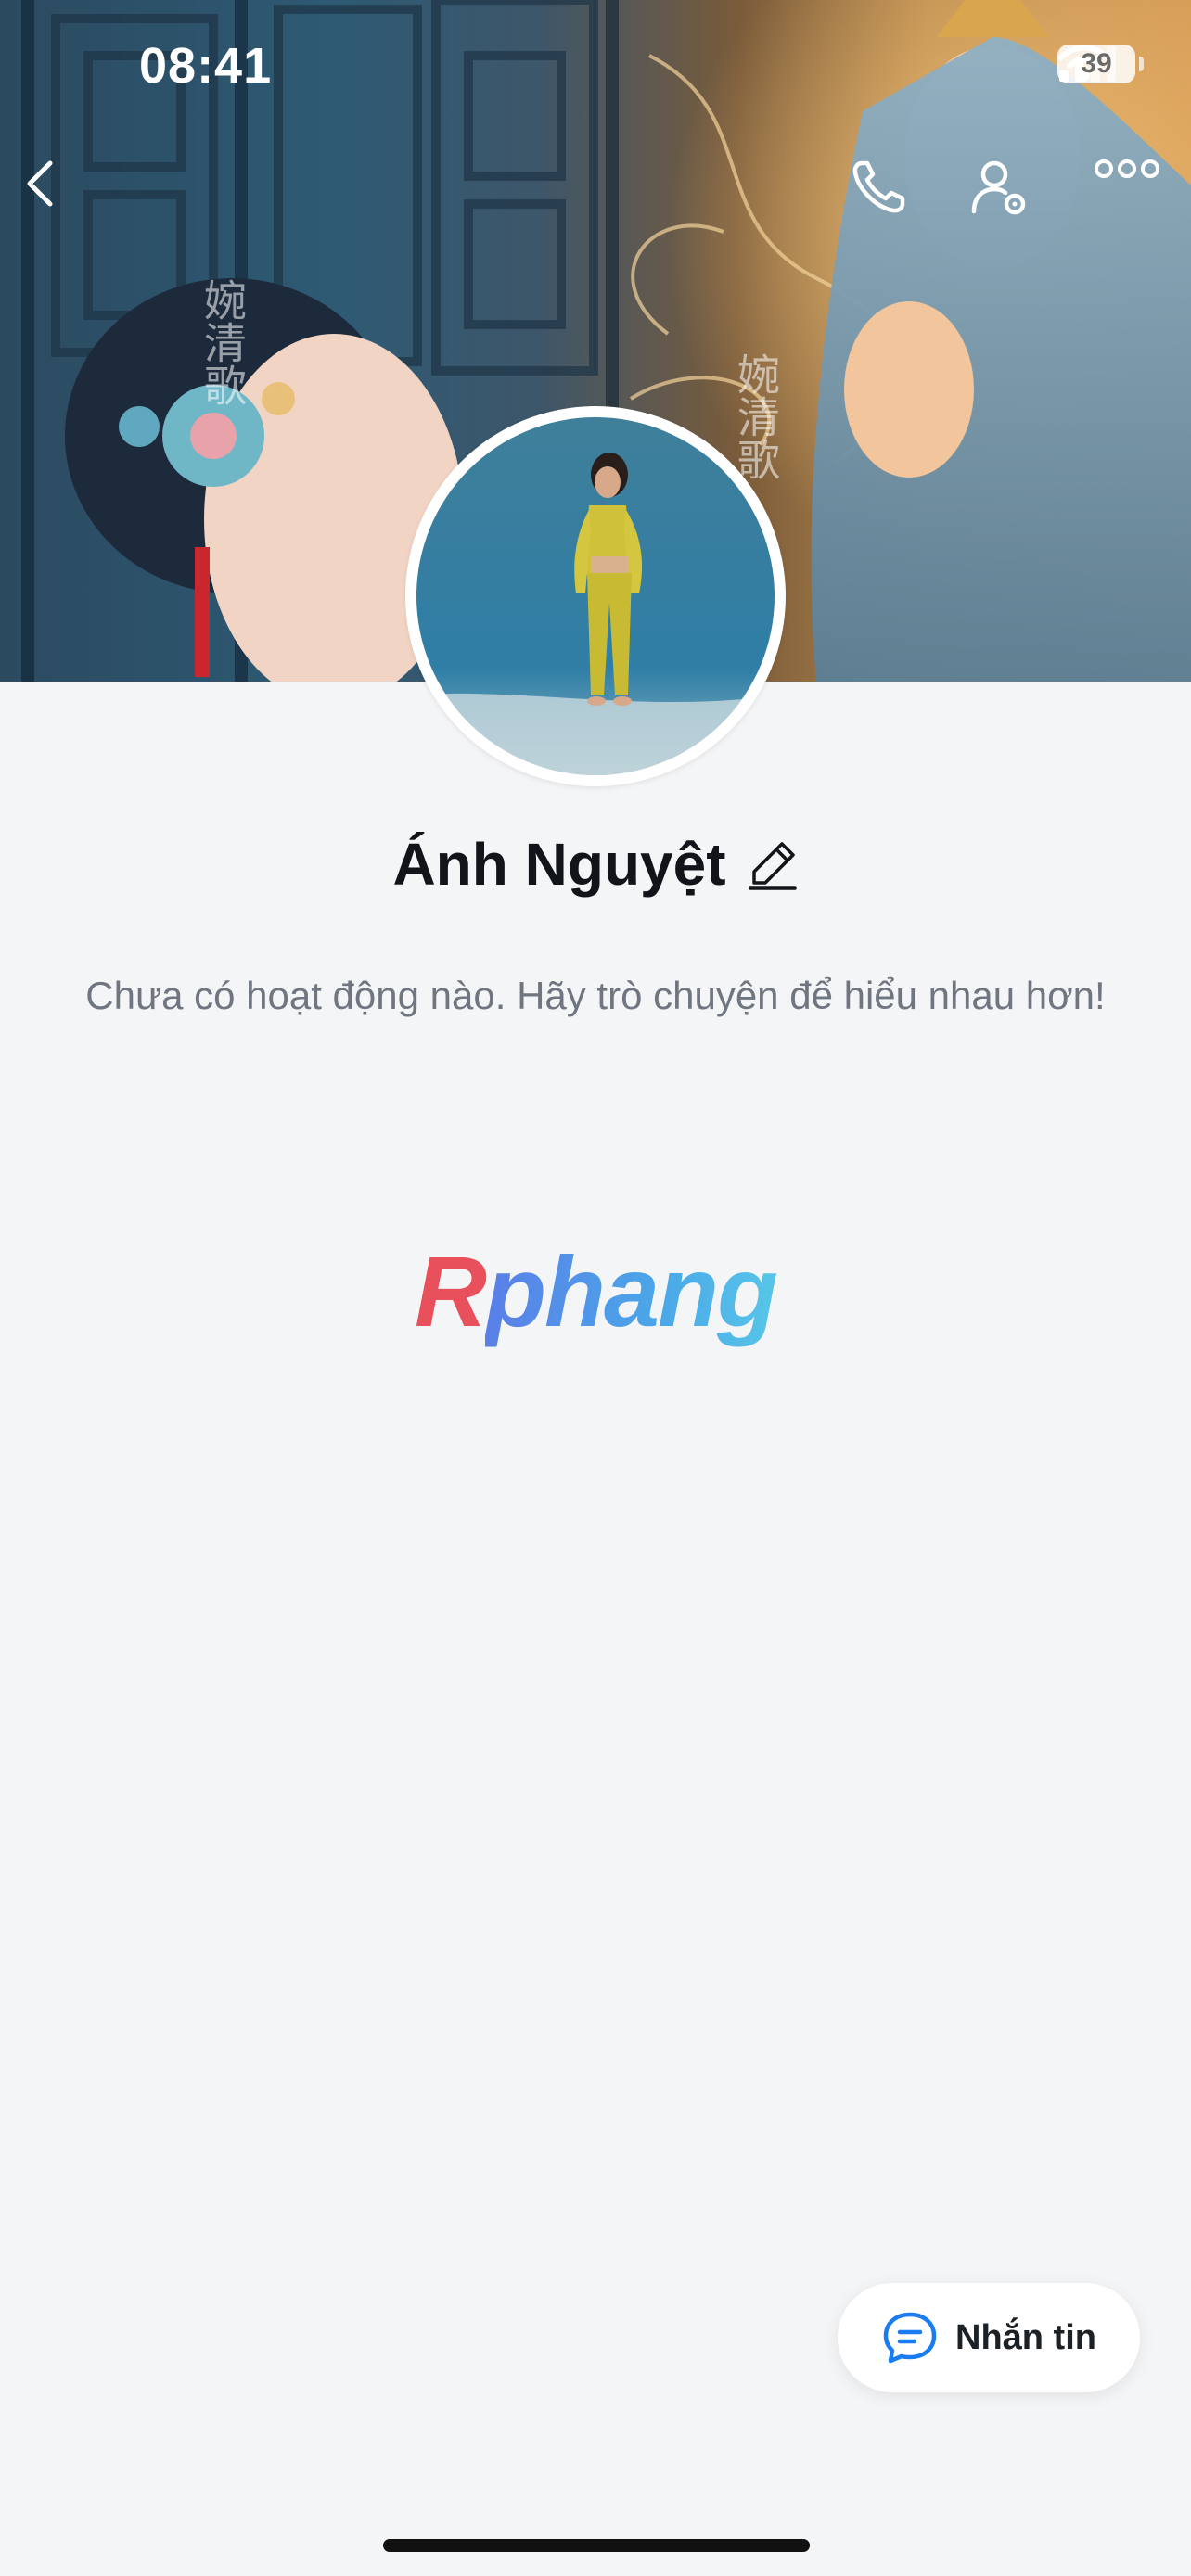  What do you see at coordinates (223, 342) in the screenshot?
I see `cover-calligraphy-left: 婉清歌` at bounding box center [223, 342].